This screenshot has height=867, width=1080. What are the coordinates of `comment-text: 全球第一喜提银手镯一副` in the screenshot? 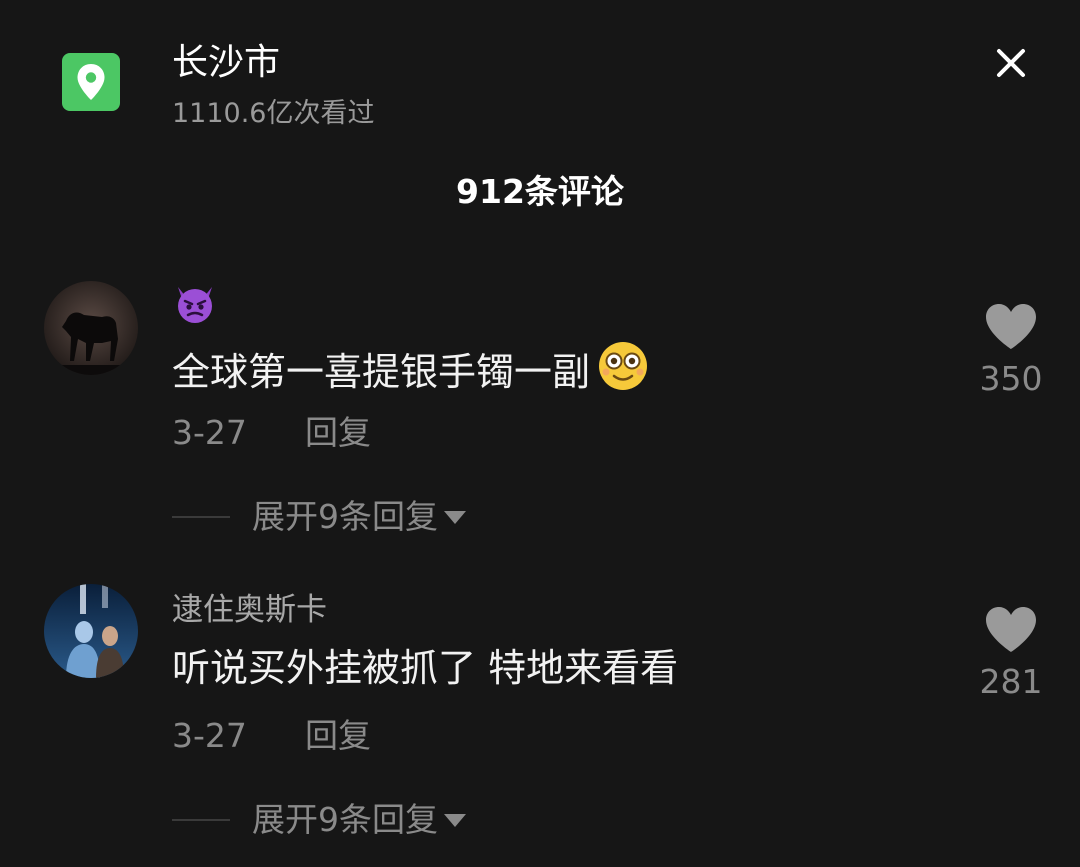 It's located at (412, 371).